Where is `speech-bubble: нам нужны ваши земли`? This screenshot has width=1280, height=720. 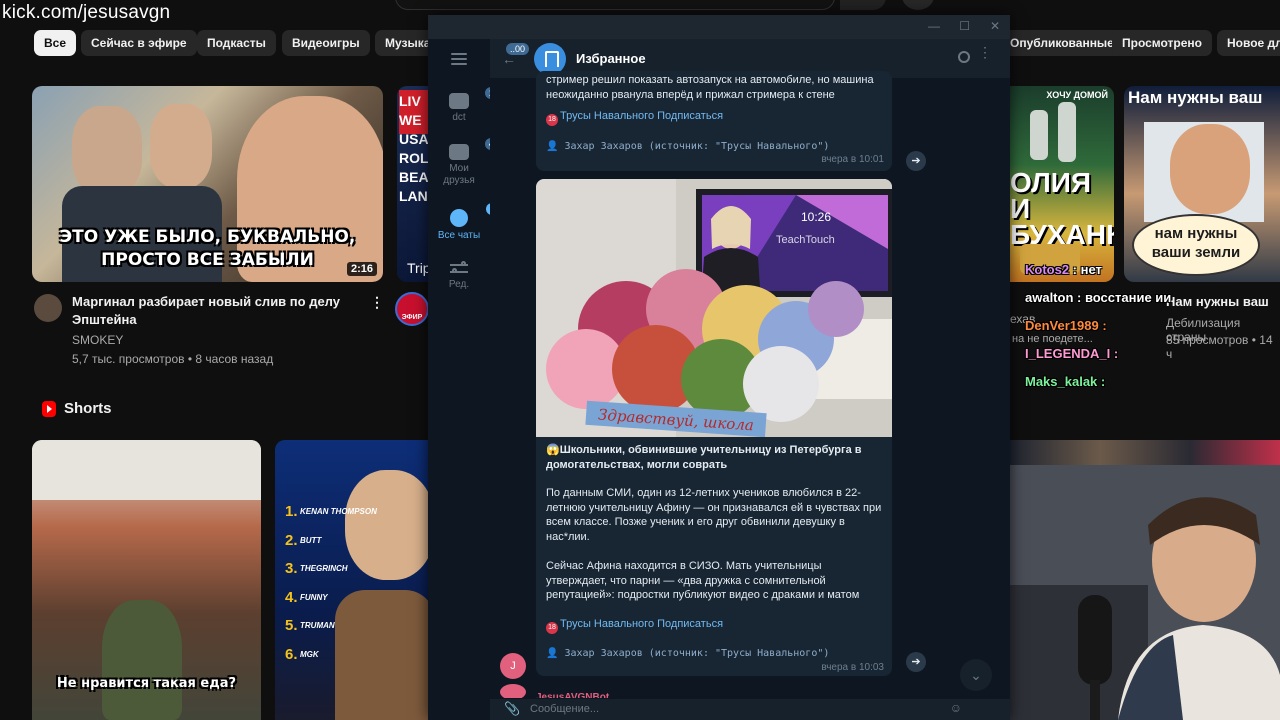
speech-bubble: нам нужны ваши земли is located at coordinates (1196, 245).